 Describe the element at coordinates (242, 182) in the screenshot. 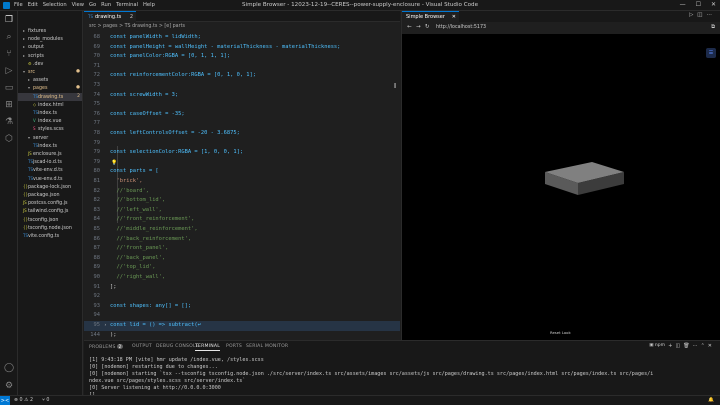

I see `code-line: 81 'brick',` at that location.